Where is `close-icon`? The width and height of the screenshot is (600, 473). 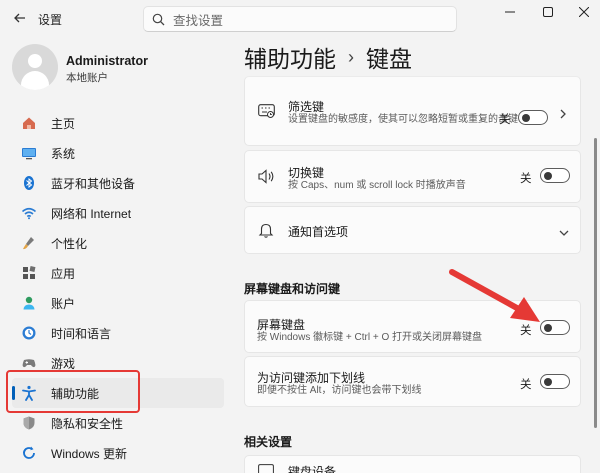
close-icon is located at coordinates (584, 12).